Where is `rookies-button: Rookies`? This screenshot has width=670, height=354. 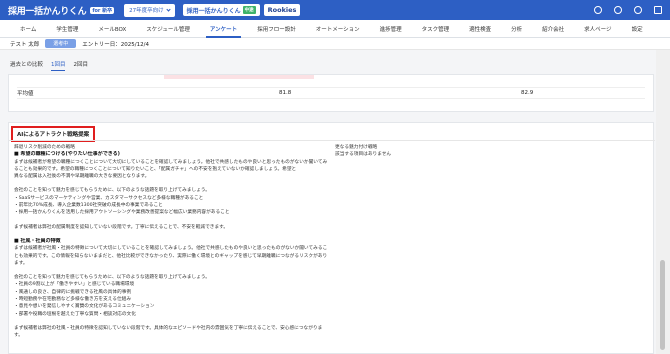
rookies-button: Rookies is located at coordinates (282, 10).